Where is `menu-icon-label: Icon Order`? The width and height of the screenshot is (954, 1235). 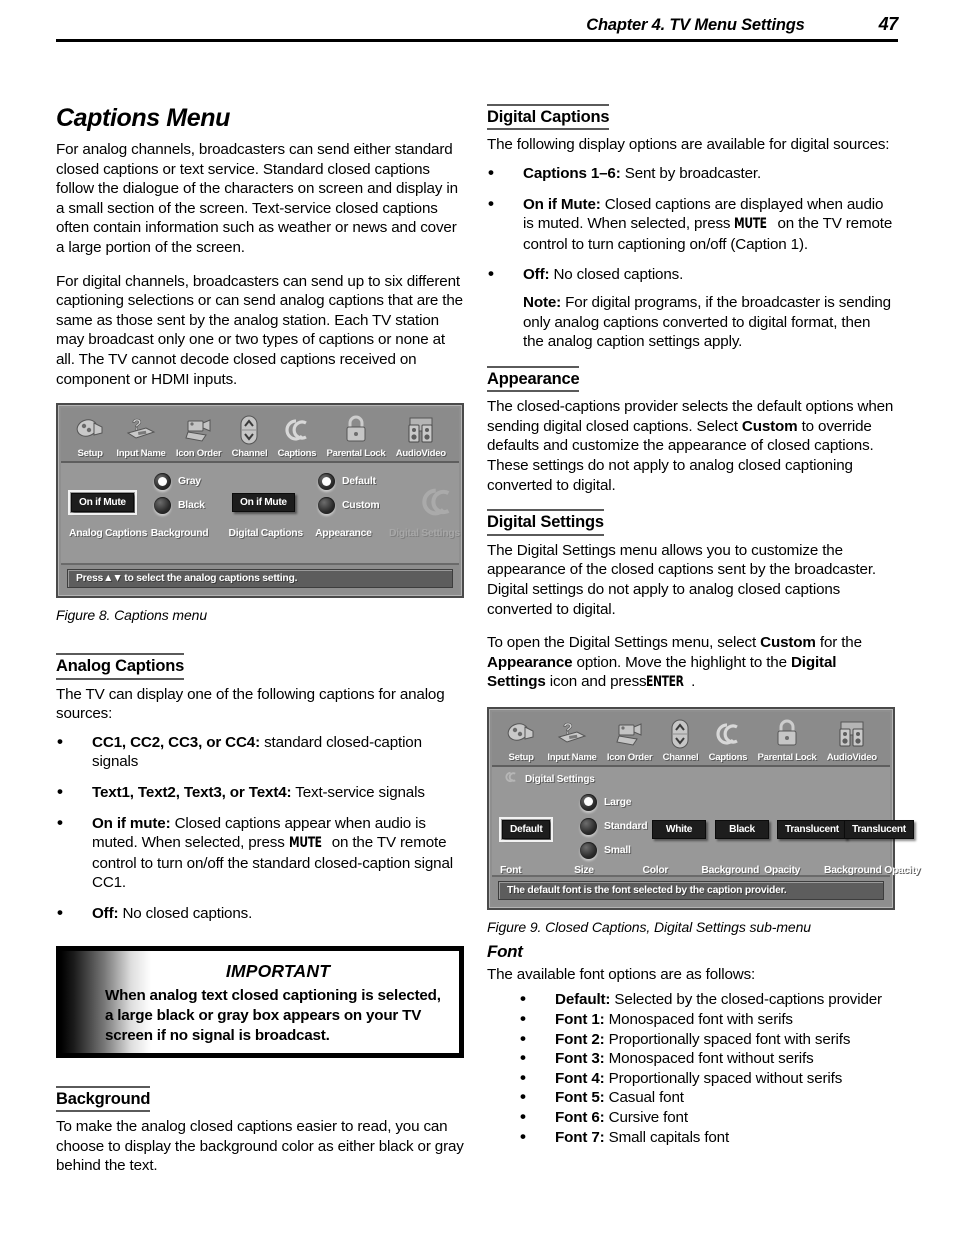 menu-icon-label: Icon Order is located at coordinates (629, 757).